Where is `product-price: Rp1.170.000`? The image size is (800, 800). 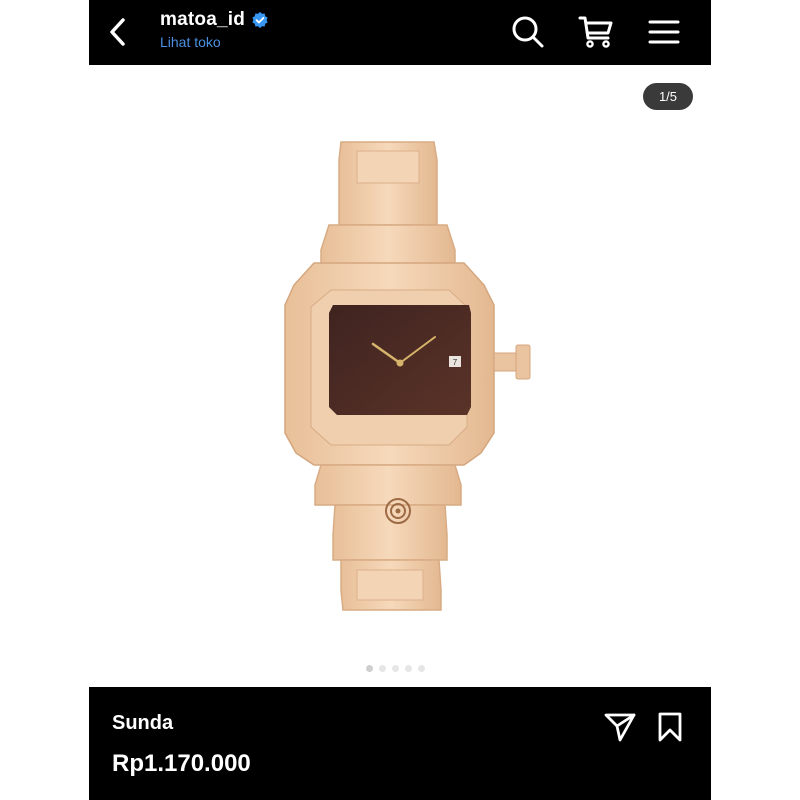 product-price: Rp1.170.000 is located at coordinates (181, 763).